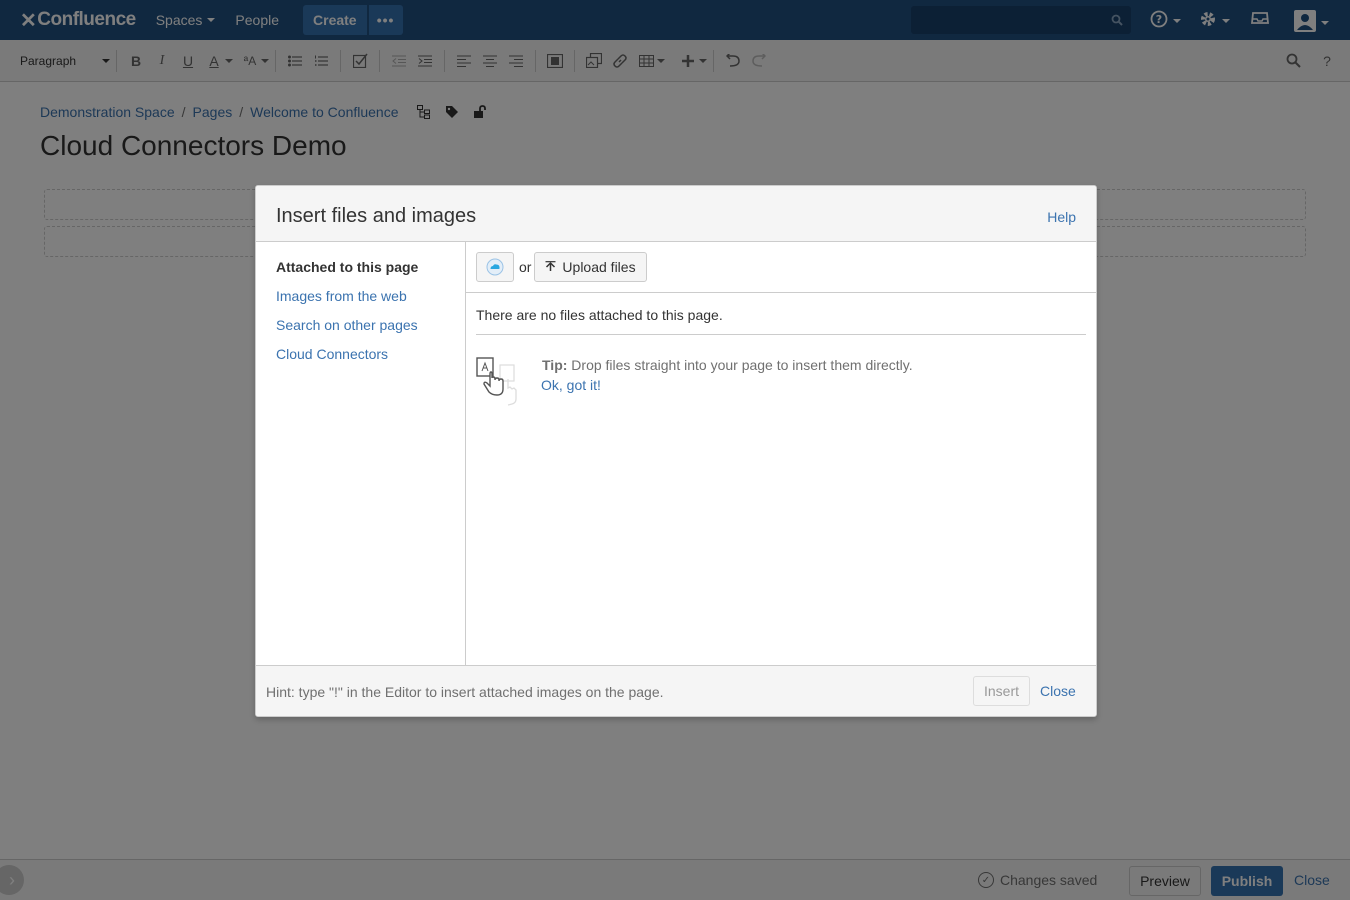  I want to click on attachment-toolbar: or Upload files, so click(781, 267).